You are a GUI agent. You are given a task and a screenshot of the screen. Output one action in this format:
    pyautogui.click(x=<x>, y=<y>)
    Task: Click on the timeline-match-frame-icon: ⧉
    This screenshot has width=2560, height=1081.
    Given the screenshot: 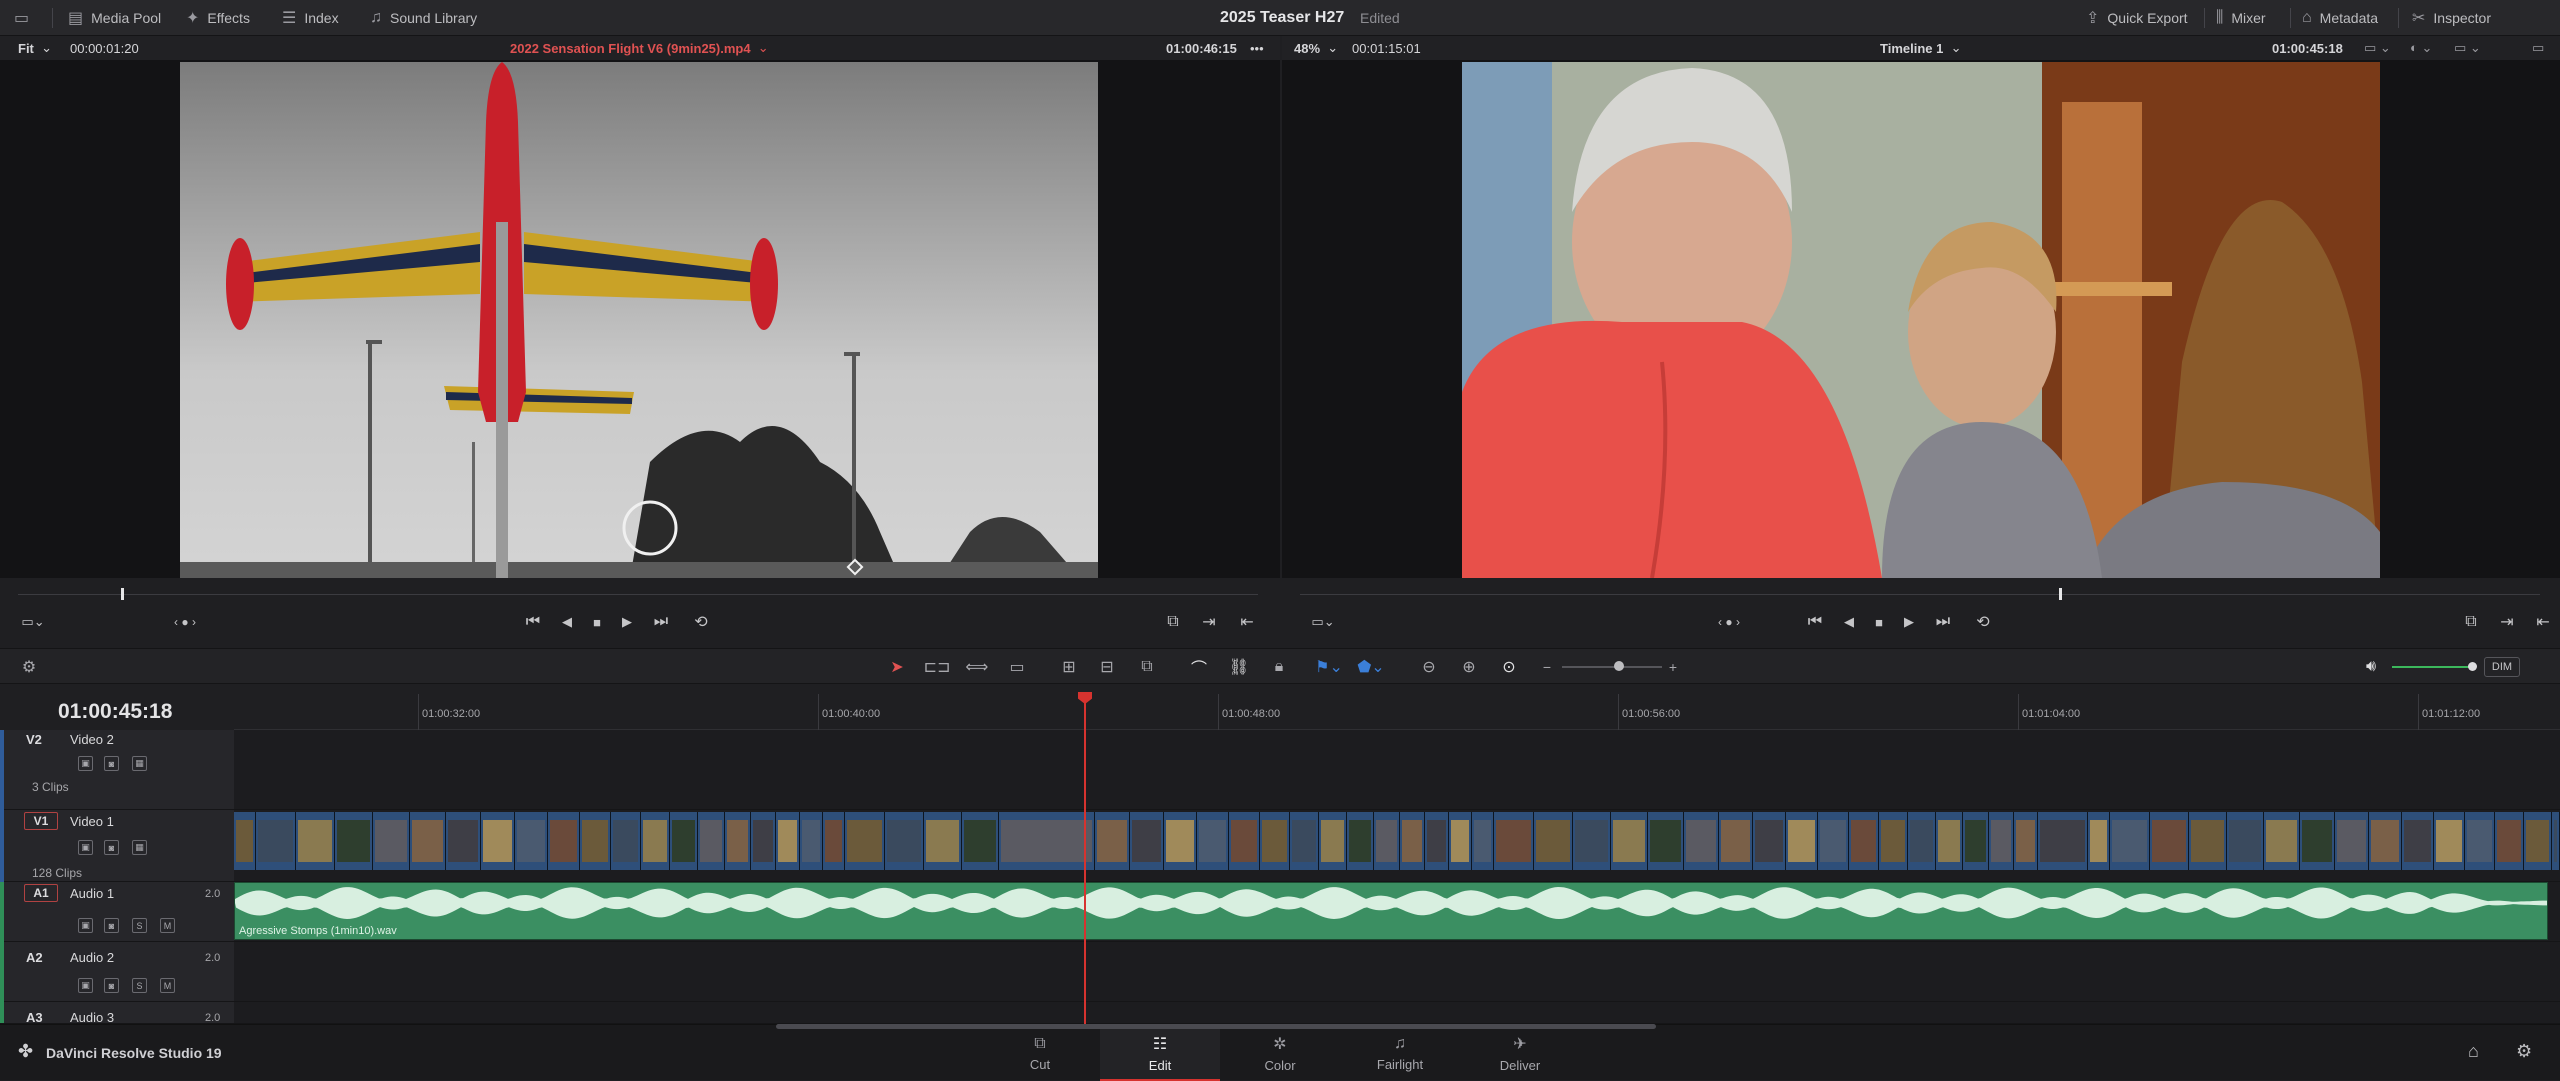 What is the action you would take?
    pyautogui.click(x=2471, y=622)
    